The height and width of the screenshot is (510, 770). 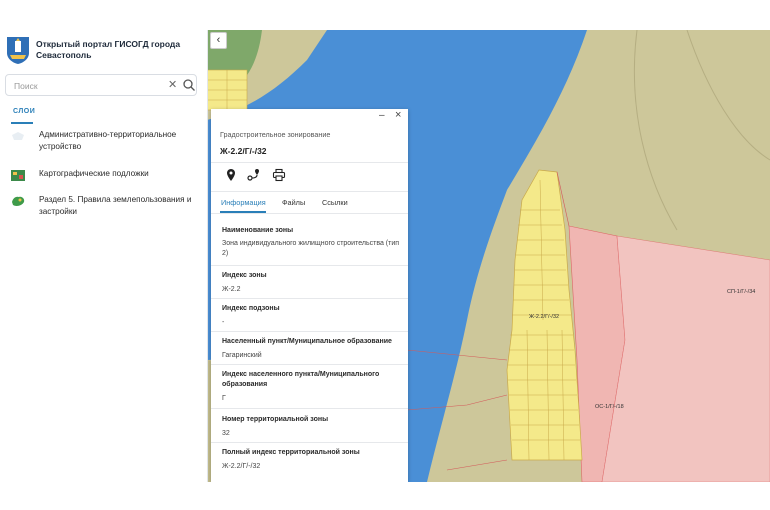 What do you see at coordinates (172, 85) in the screenshot?
I see `clear-icon: ✕` at bounding box center [172, 85].